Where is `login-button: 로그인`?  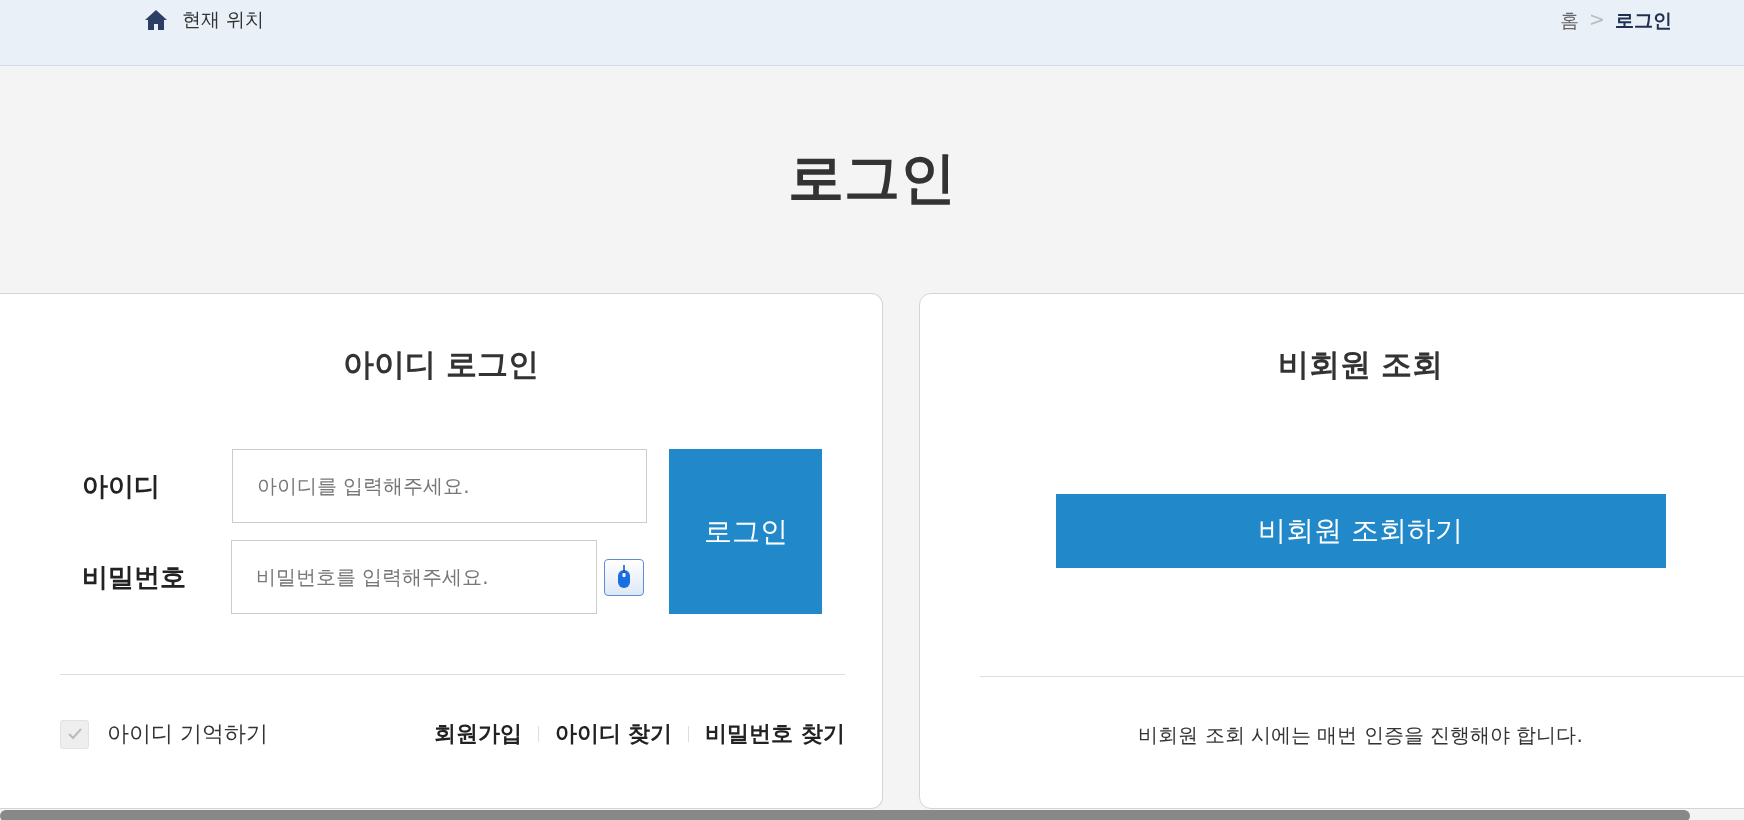
login-button: 로그인 is located at coordinates (745, 532).